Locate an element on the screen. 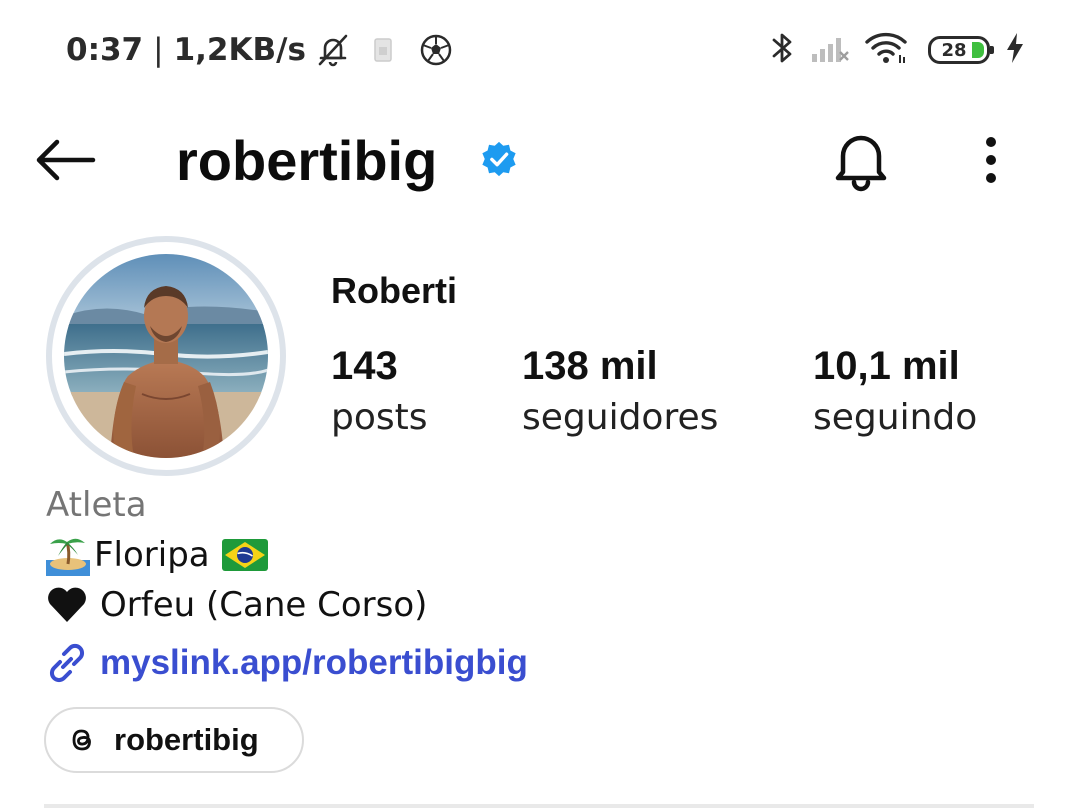  profile-category: Atleta is located at coordinates (96, 505).